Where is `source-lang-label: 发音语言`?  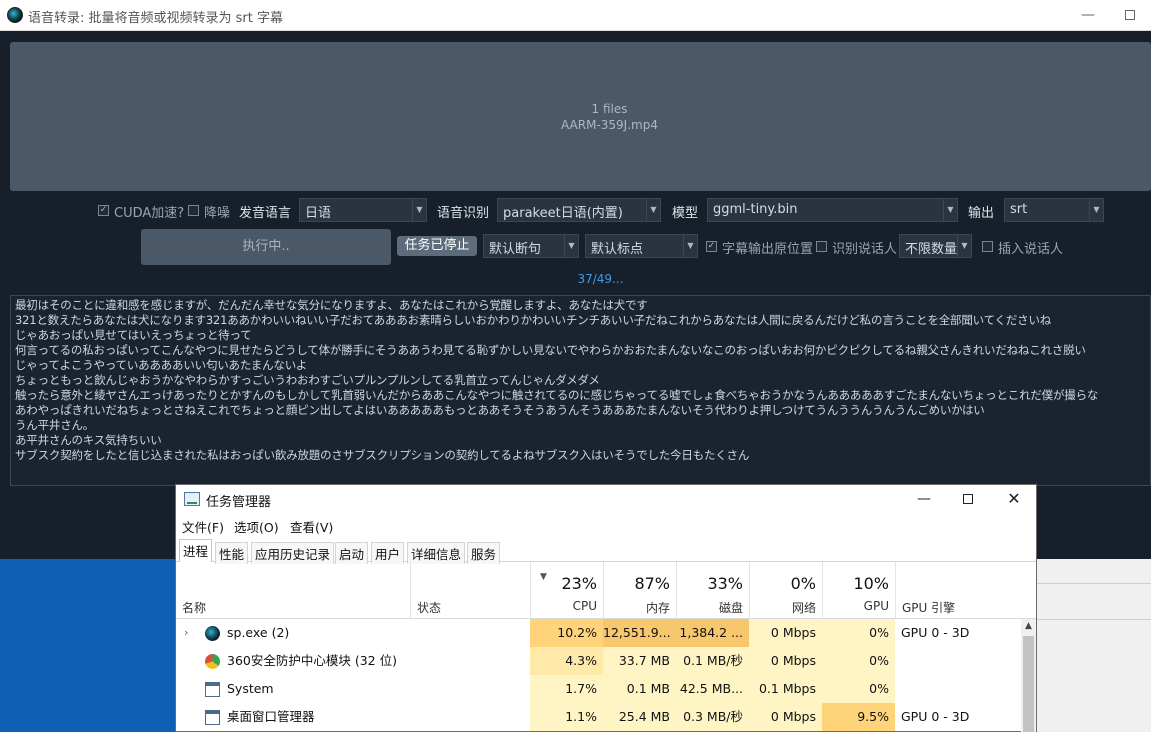 source-lang-label: 发音语言 is located at coordinates (265, 213).